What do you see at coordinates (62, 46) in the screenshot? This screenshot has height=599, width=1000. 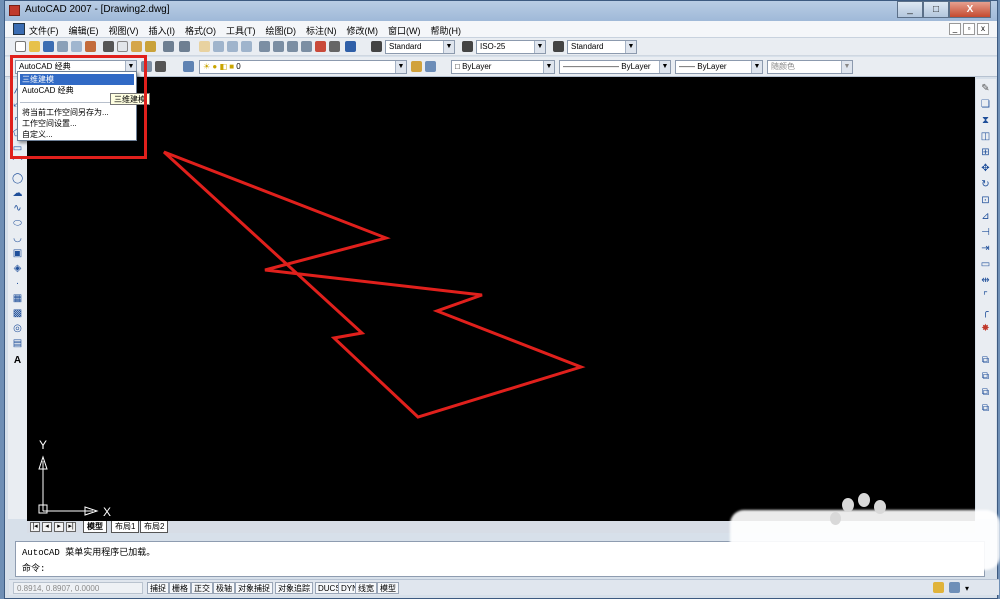 I see `print-icon` at bounding box center [62, 46].